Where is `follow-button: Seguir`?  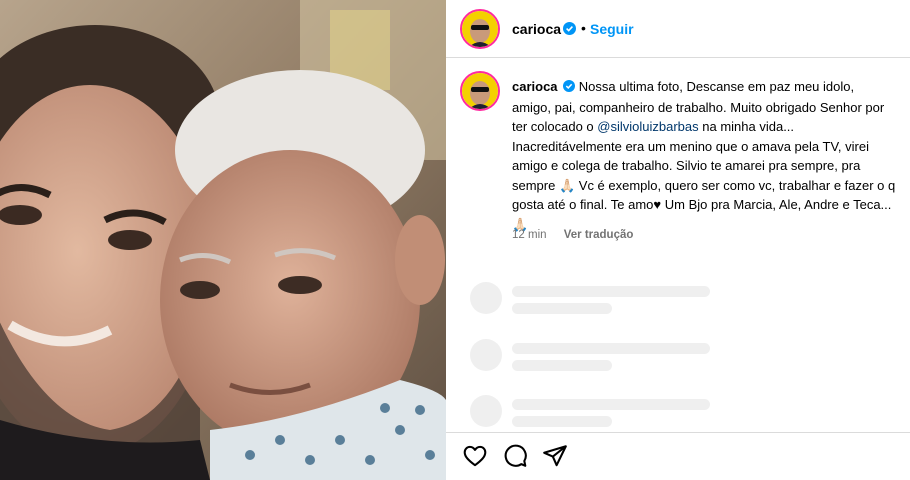
follow-button: Seguir is located at coordinates (612, 29).